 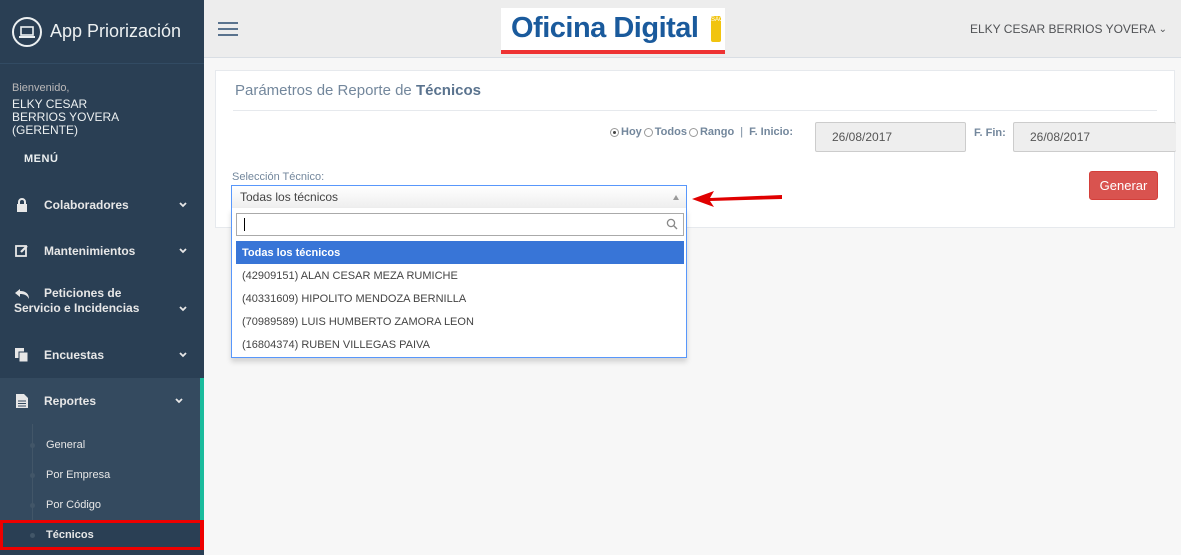 I want to click on sidebar-item-peticiones: Peticiones de Servicio e Incidencias, so click(x=102, y=303).